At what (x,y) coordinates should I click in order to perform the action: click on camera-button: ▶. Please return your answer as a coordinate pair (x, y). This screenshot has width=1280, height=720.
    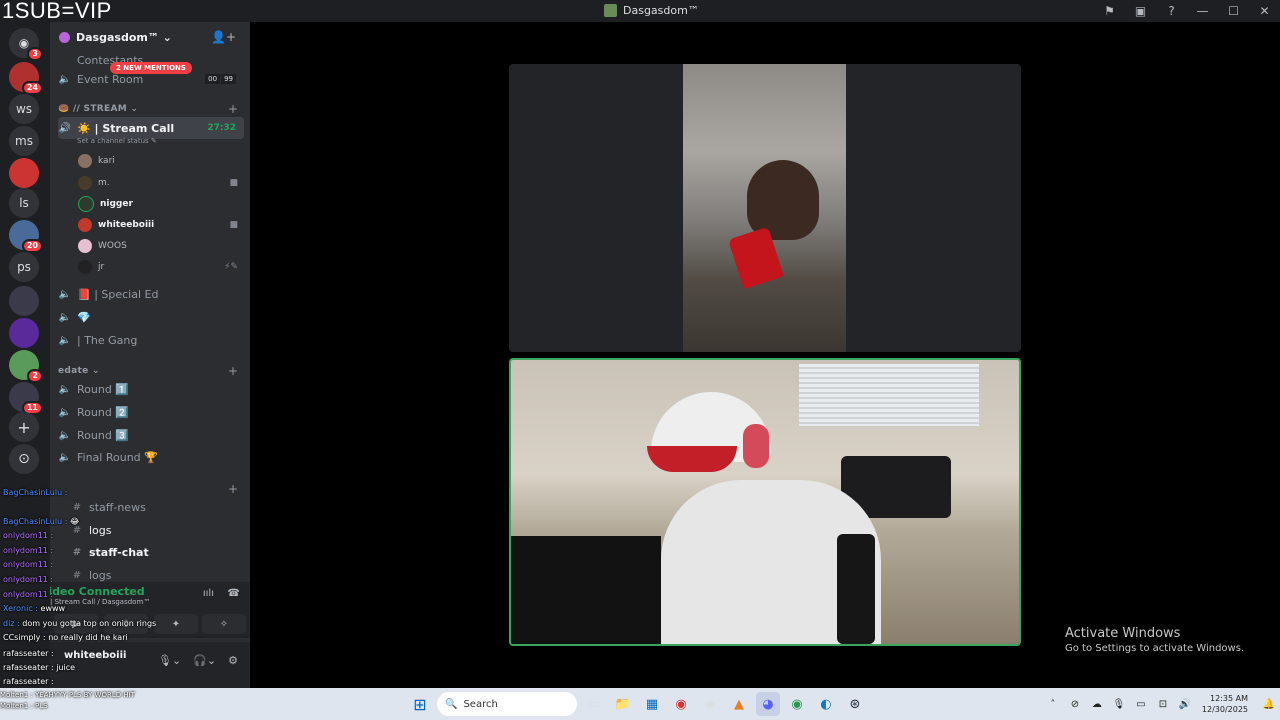
    Looking at the image, I should click on (76, 624).